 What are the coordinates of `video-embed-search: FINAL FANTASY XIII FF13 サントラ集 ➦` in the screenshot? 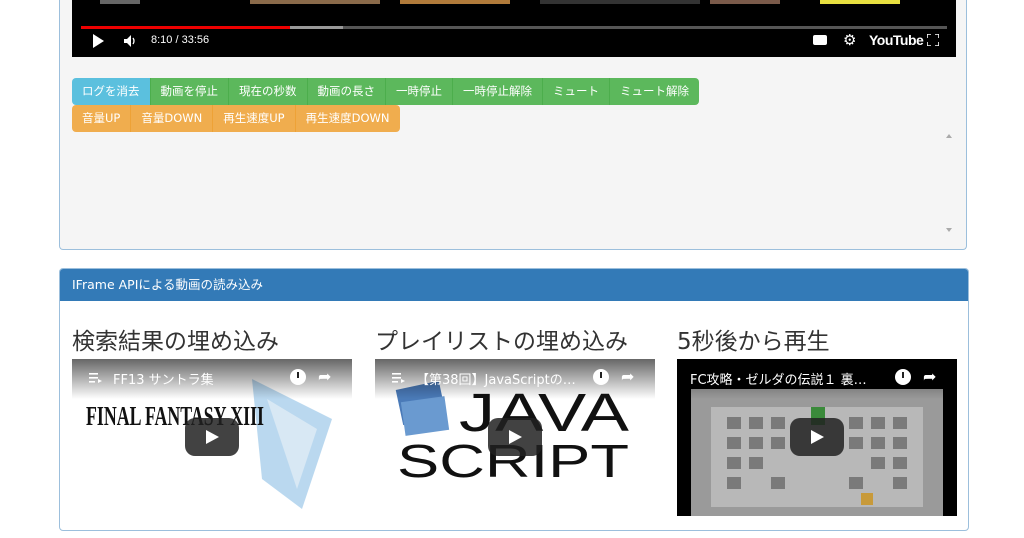 It's located at (212, 437).